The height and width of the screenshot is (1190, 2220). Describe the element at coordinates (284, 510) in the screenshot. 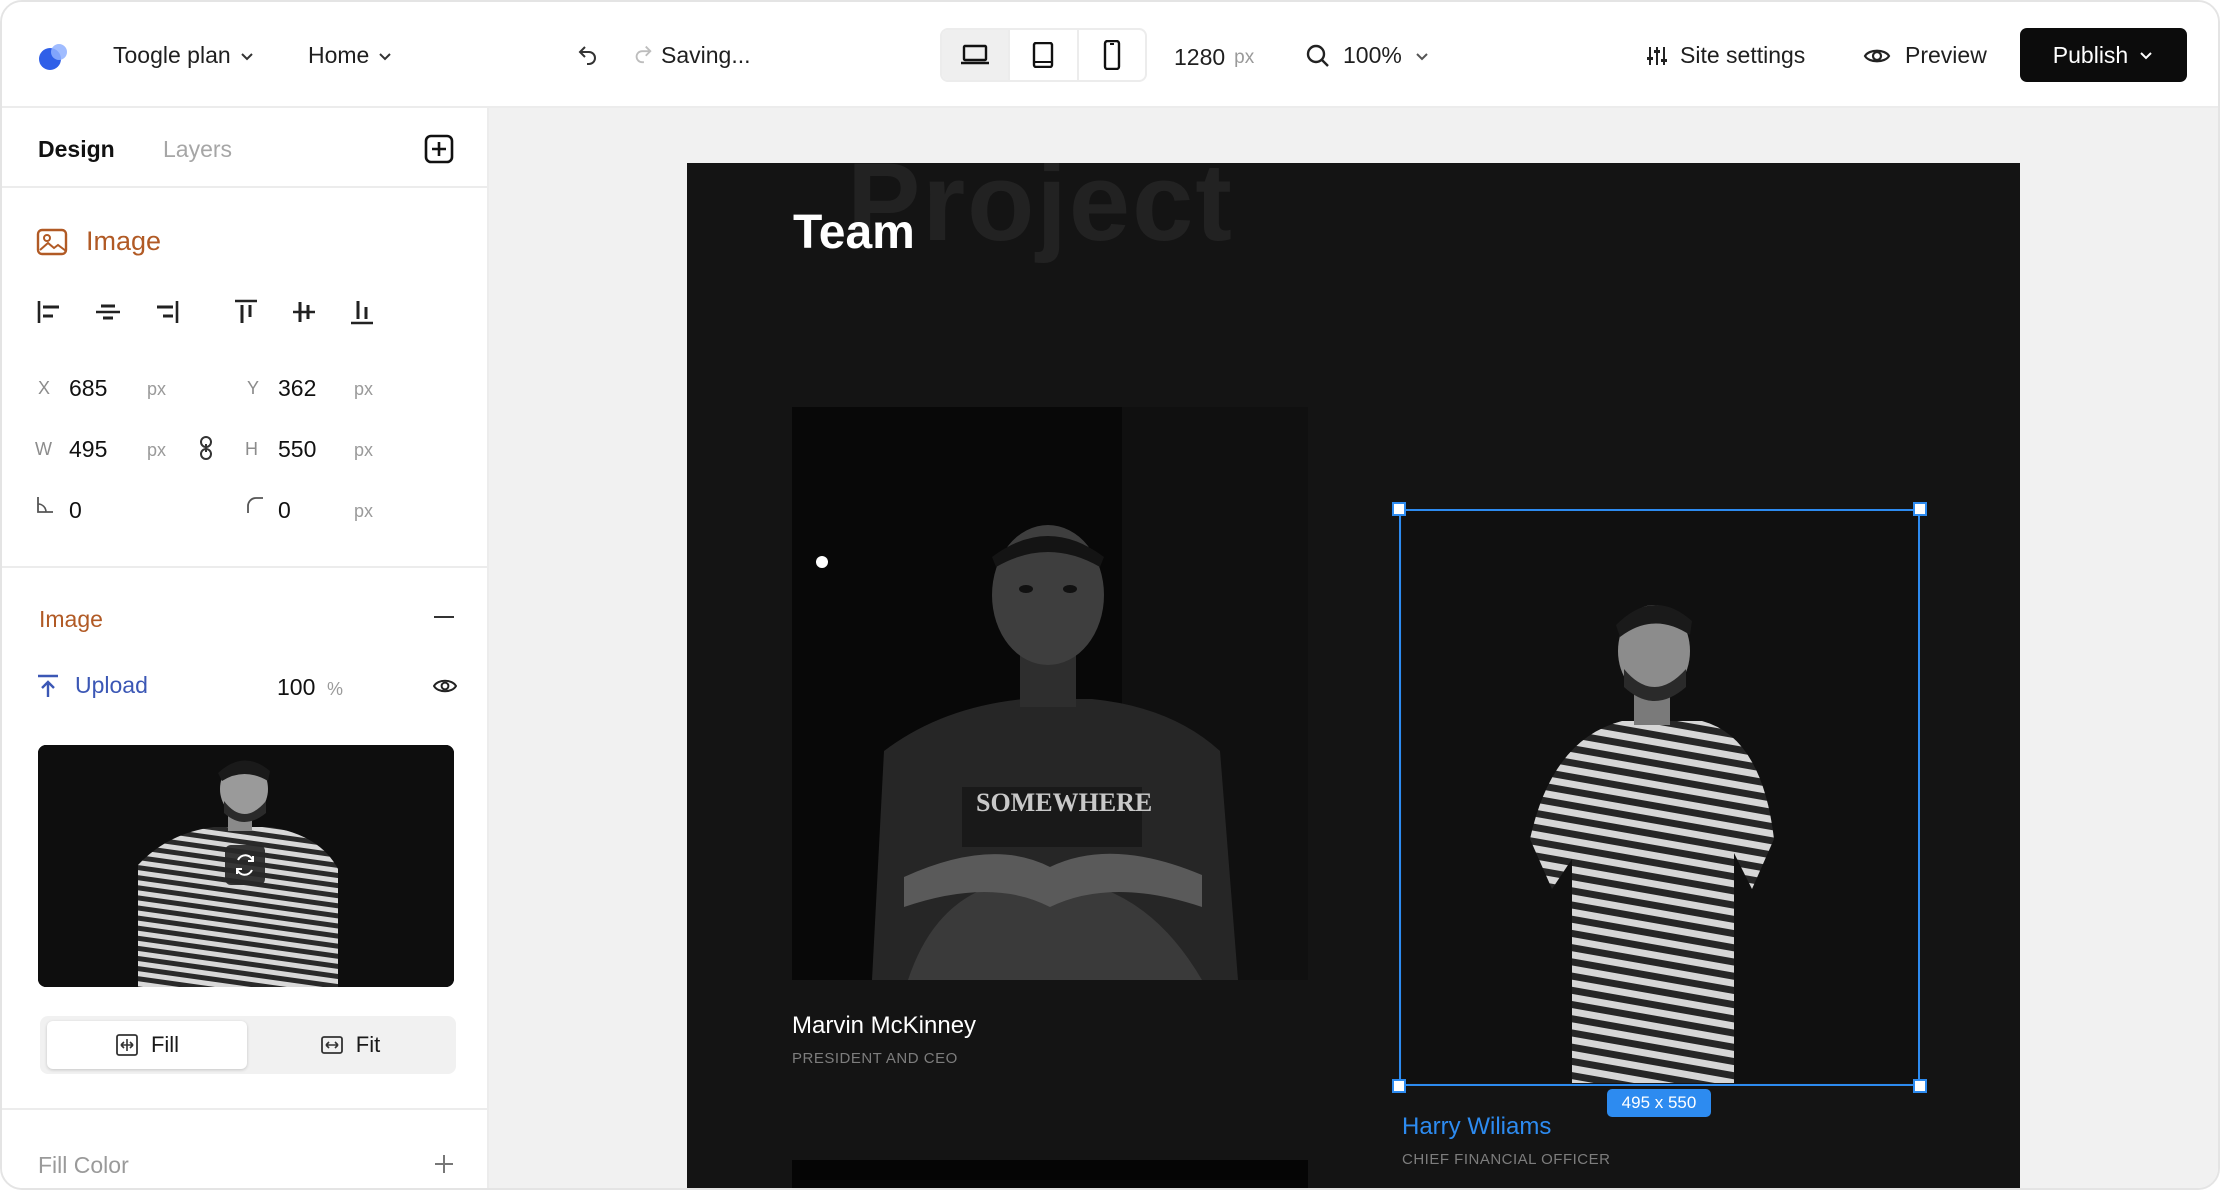

I see `radius-input: 0` at that location.